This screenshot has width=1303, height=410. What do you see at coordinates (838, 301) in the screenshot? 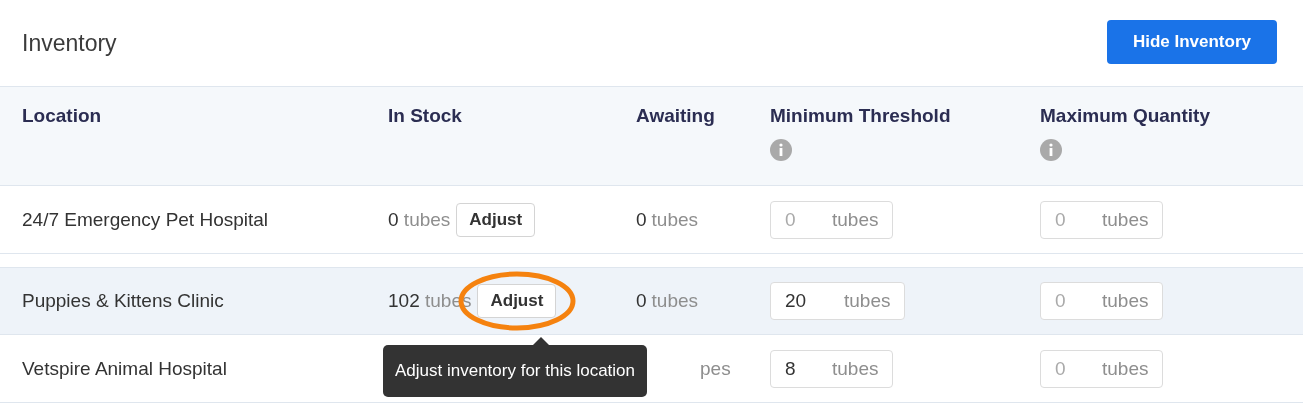
I see `quantity-field: 20 tubes` at bounding box center [838, 301].